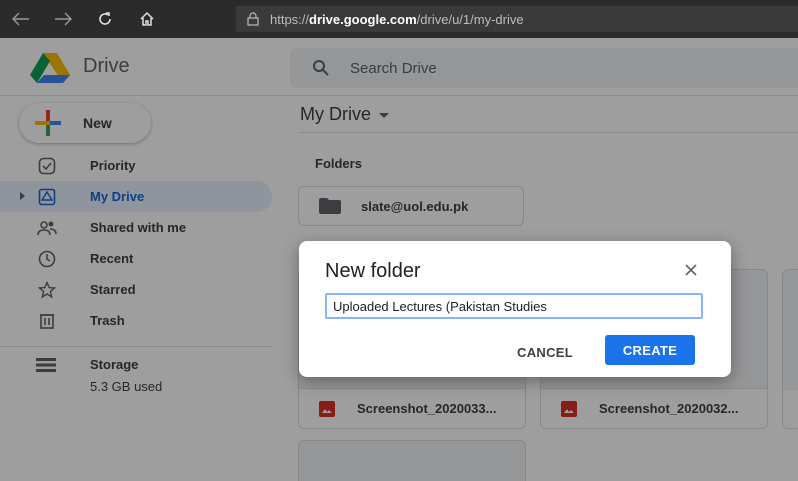 The width and height of the screenshot is (798, 481). Describe the element at coordinates (105, 19) in the screenshot. I see `refresh-icon` at that location.